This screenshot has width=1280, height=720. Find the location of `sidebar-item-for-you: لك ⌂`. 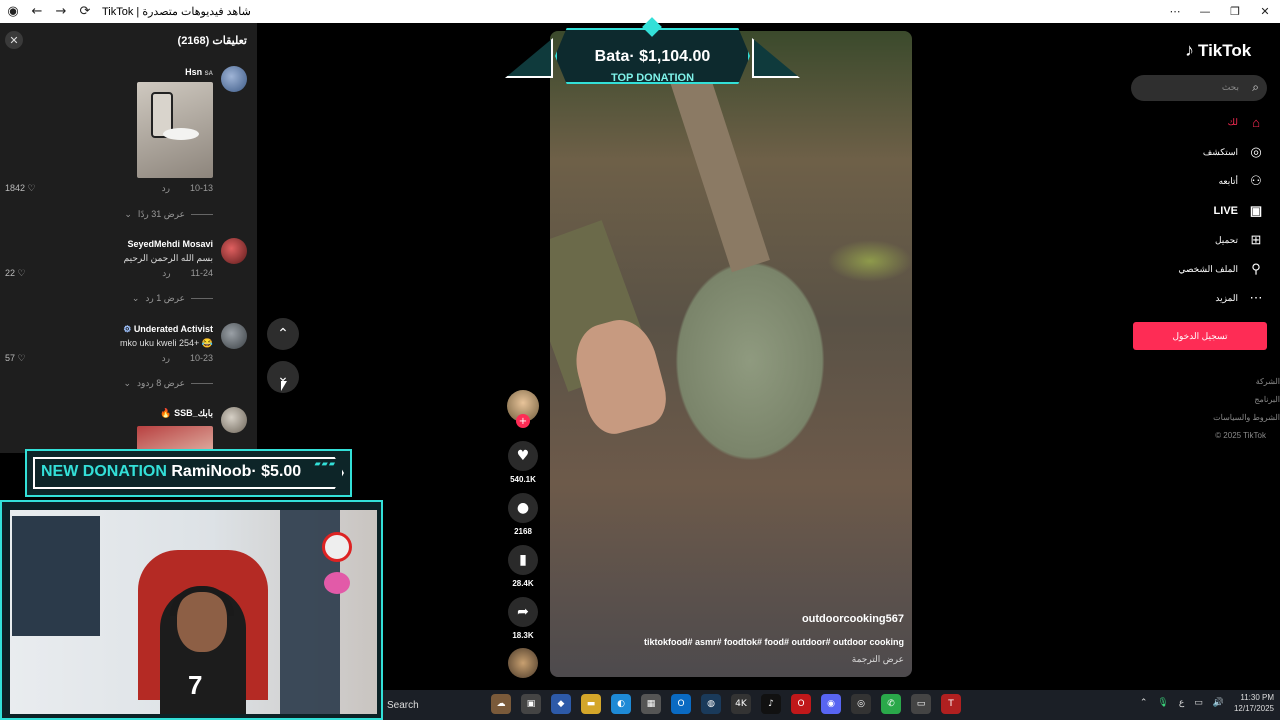

sidebar-item-for-you: لك ⌂ is located at coordinates (1246, 122).